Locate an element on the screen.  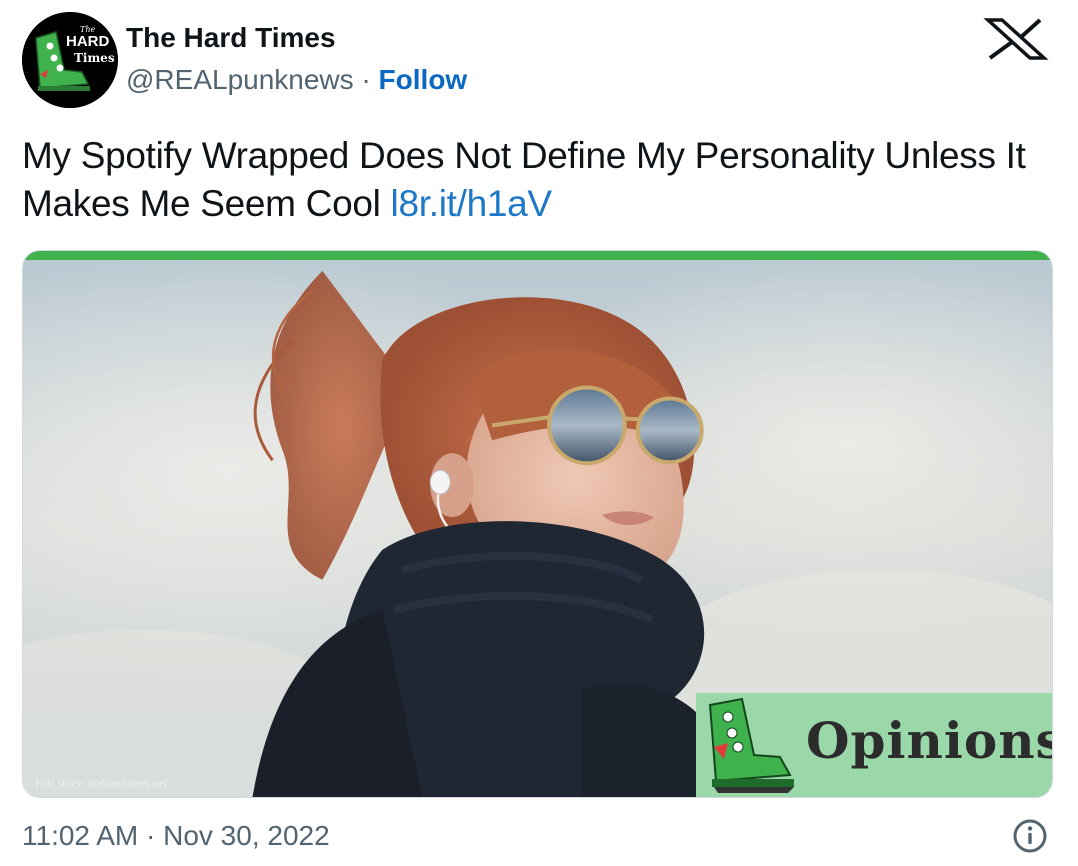
avatar-logo-text-hard: HARD is located at coordinates (87, 41).